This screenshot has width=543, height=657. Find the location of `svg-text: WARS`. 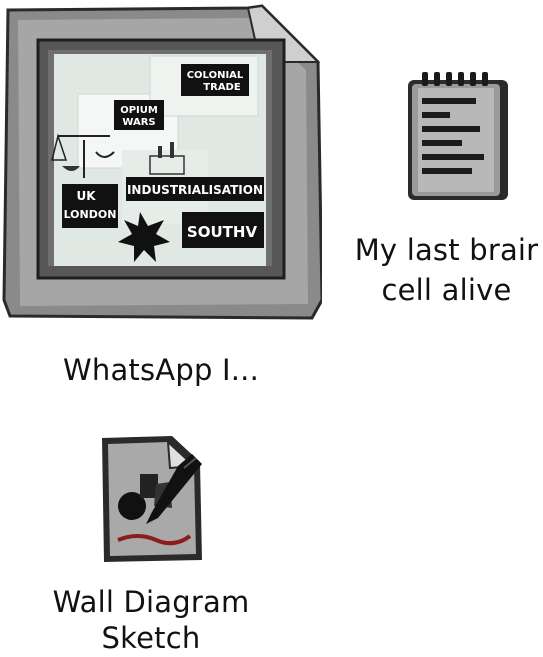

svg-text: WARS is located at coordinates (138, 122).